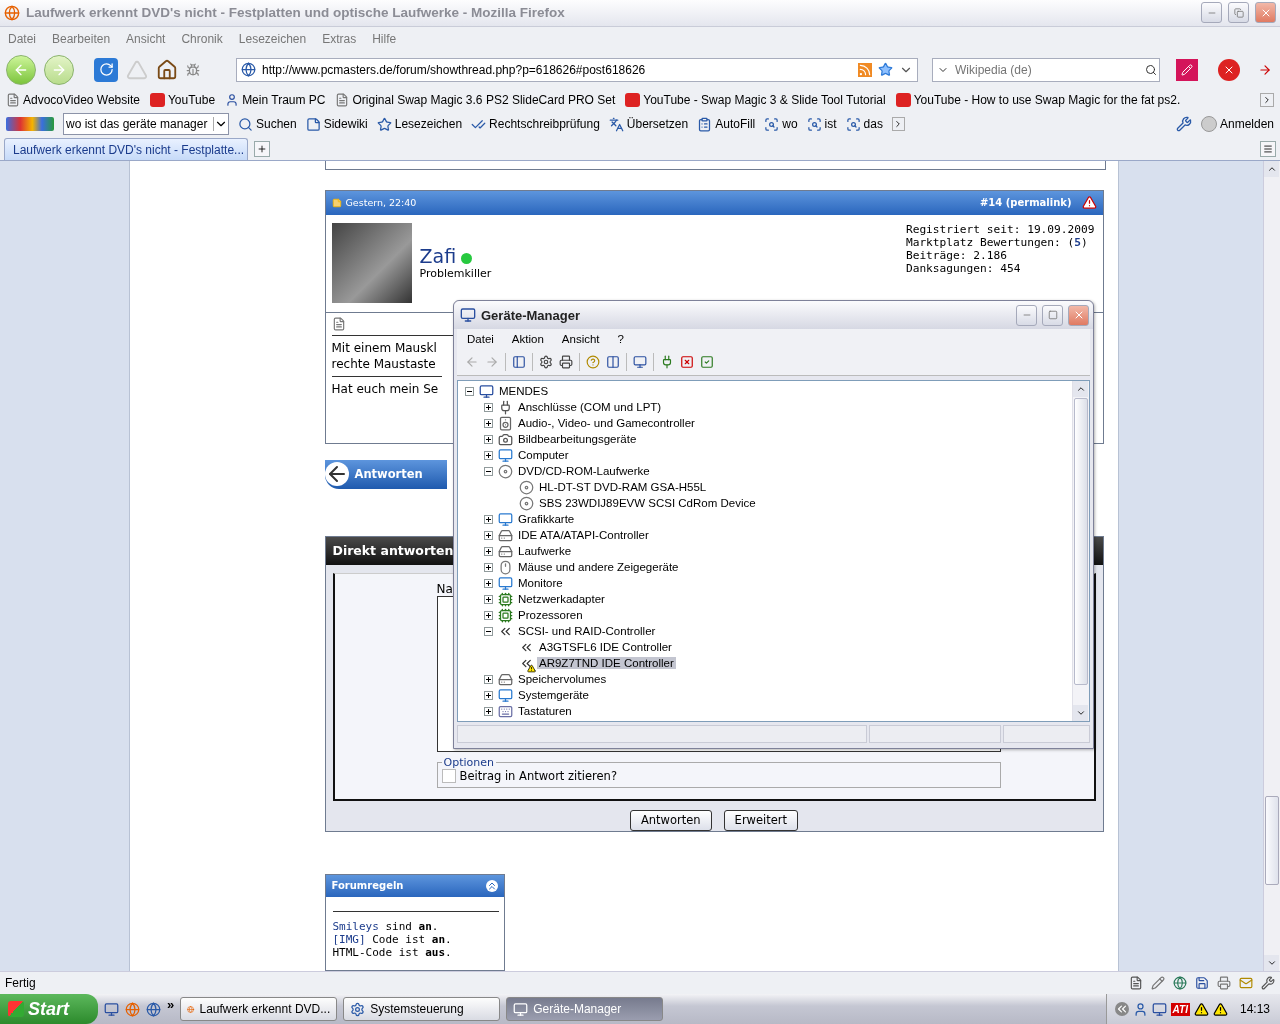 This screenshot has width=1280, height=1024. Describe the element at coordinates (419, 124) in the screenshot. I see `toolbar-button: Lesezeichen` at that location.